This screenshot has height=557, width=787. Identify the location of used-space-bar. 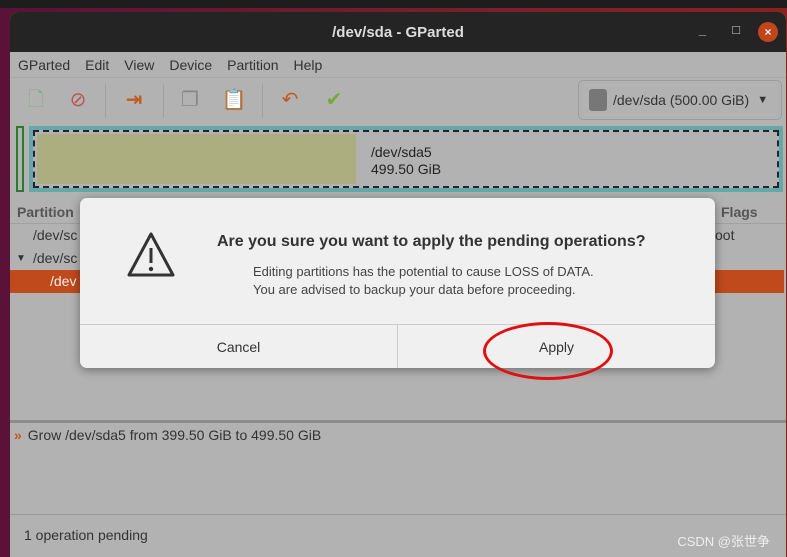
(197, 159).